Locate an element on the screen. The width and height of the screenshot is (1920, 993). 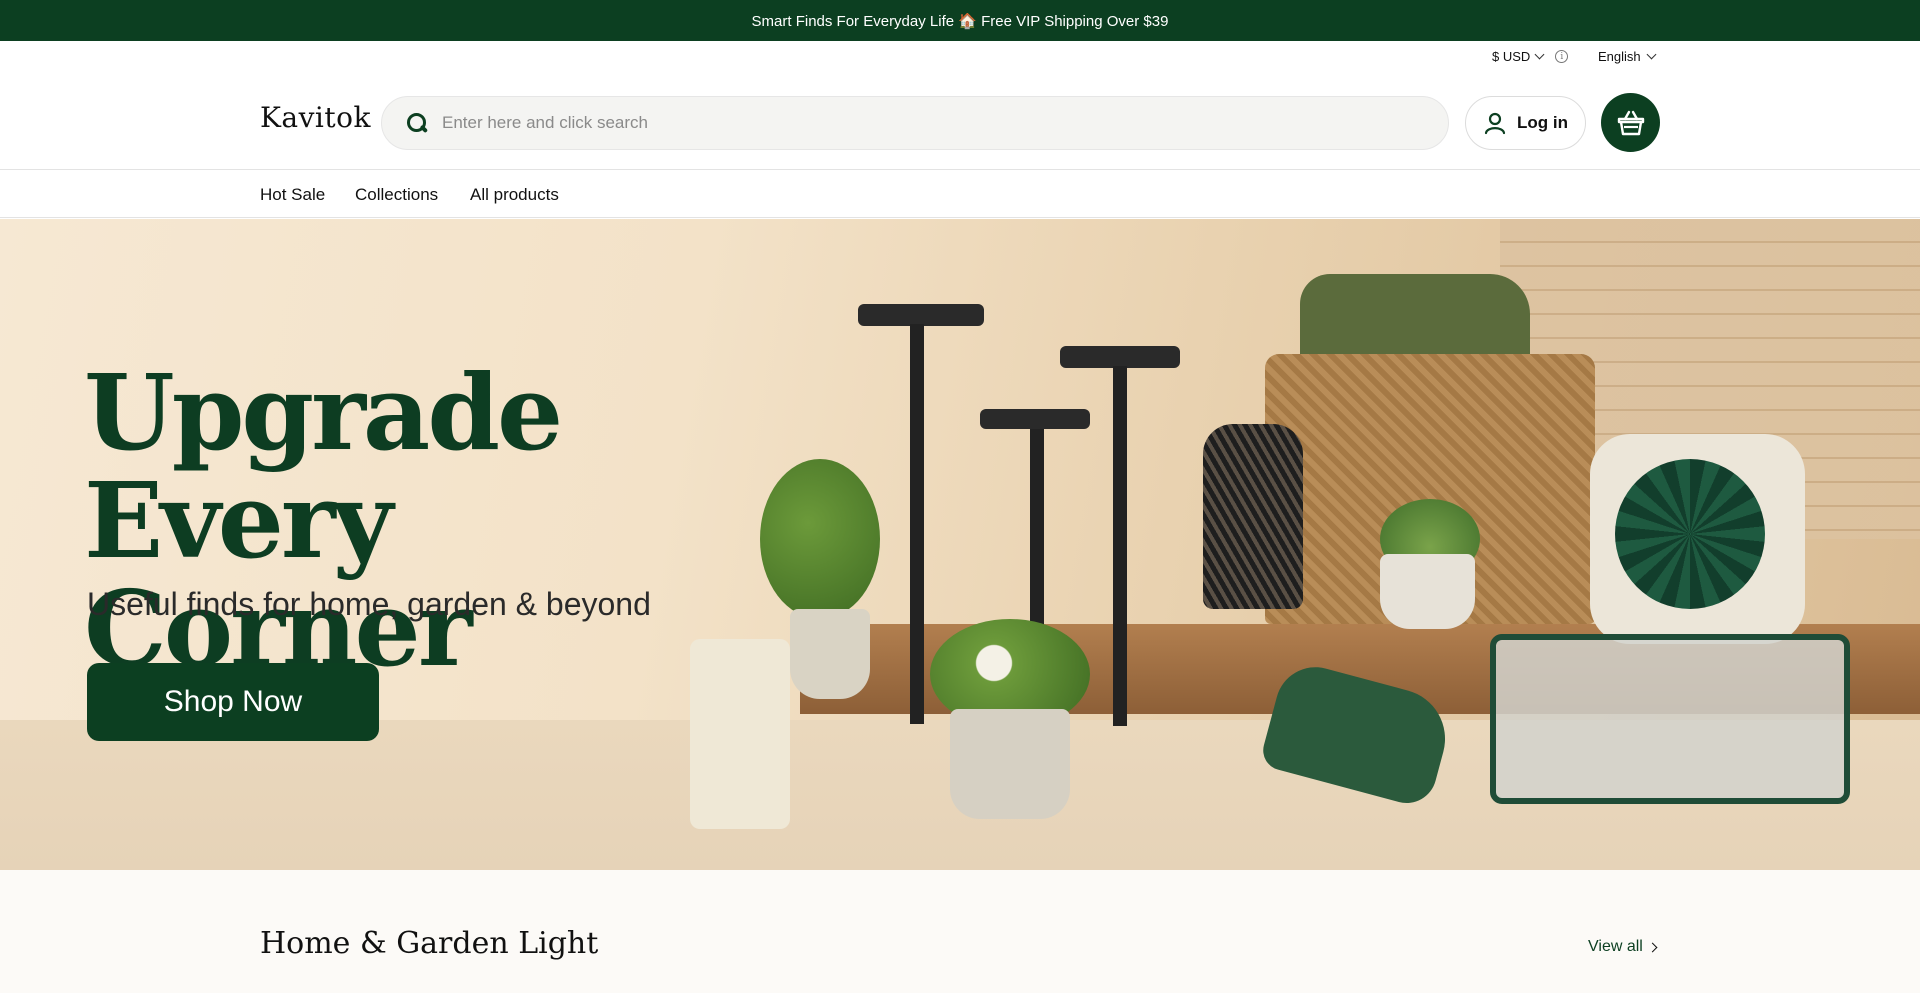
nav-item-all-products: All products is located at coordinates (514, 195).